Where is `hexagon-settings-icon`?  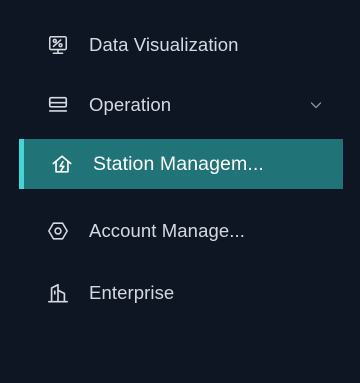 hexagon-settings-icon is located at coordinates (58, 231).